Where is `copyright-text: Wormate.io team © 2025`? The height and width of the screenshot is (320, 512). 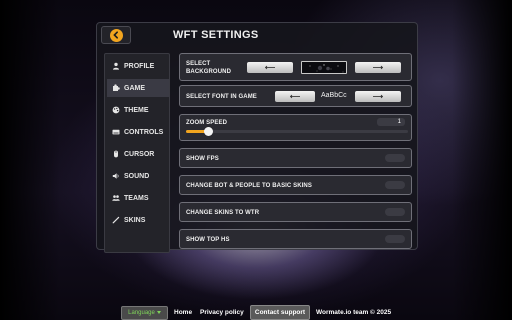
copyright-text: Wormate.io team © 2025 is located at coordinates (354, 312).